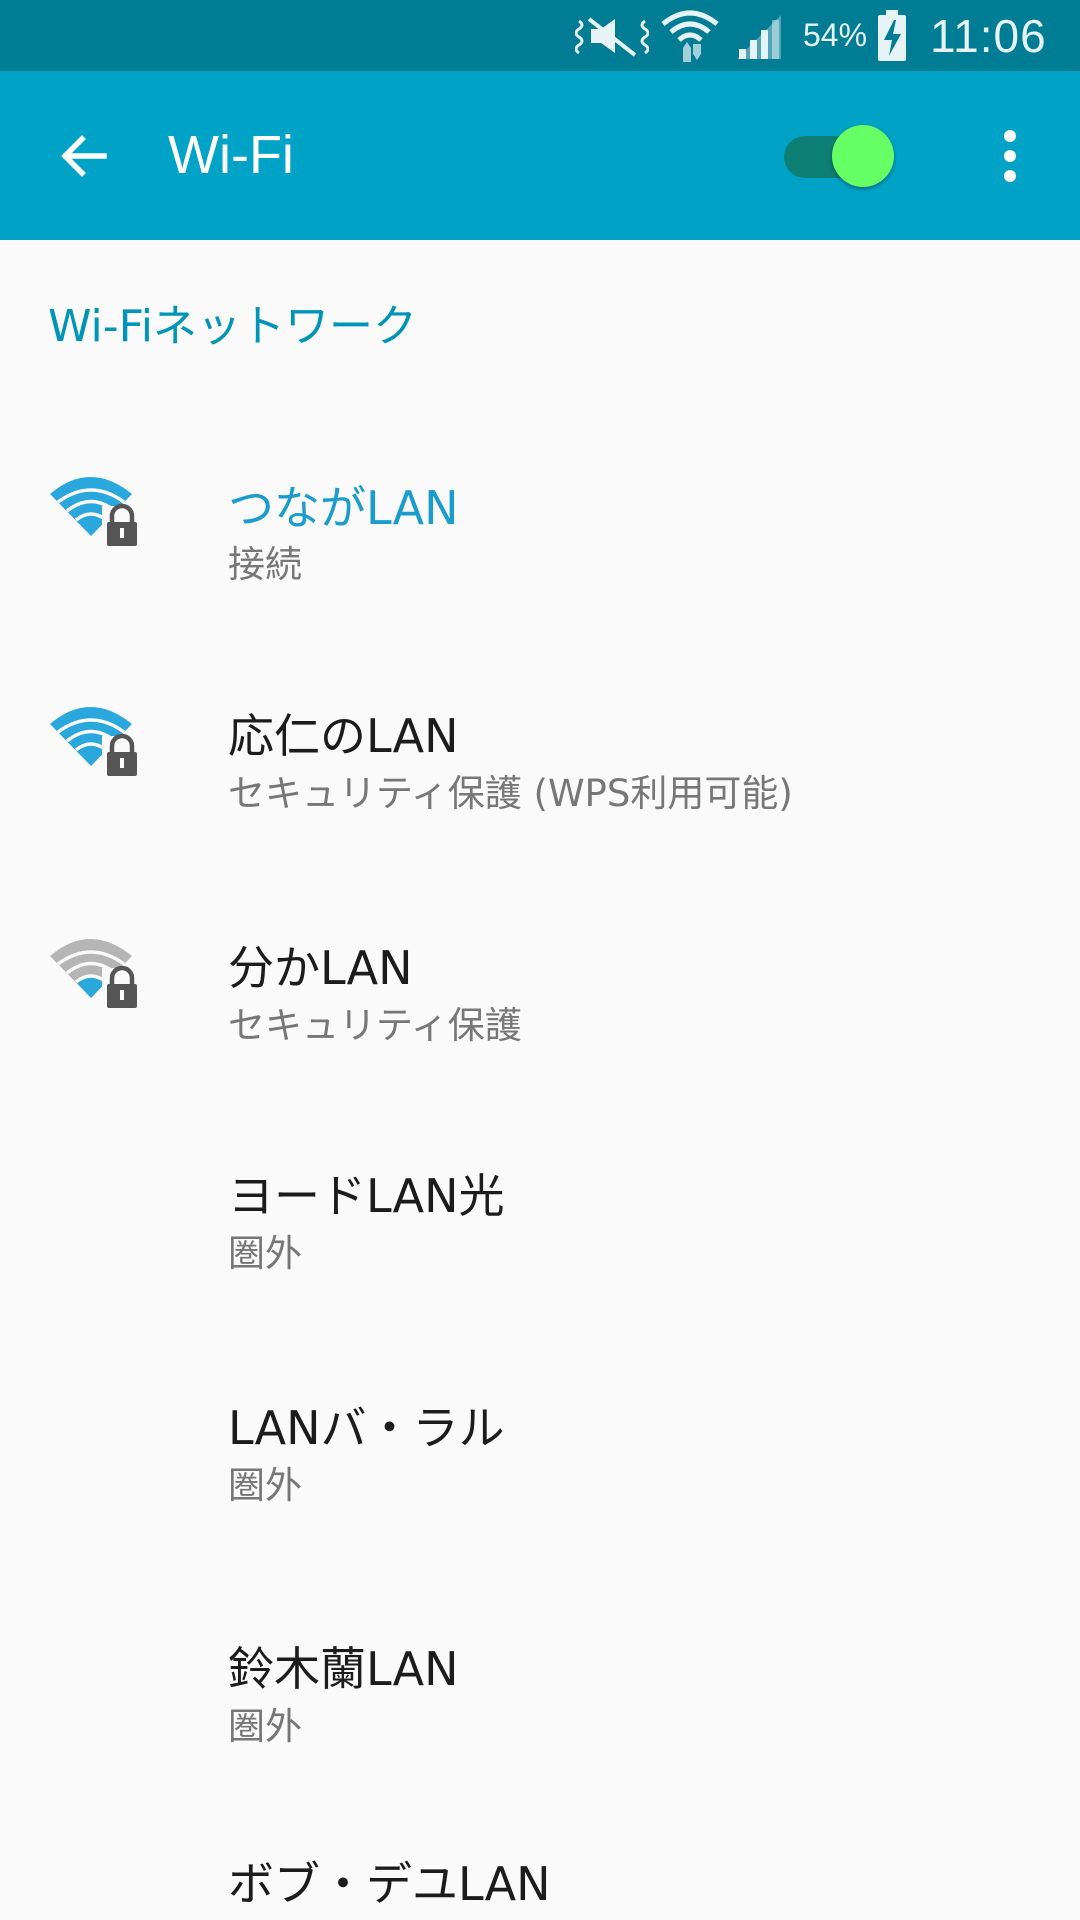  Describe the element at coordinates (540, 510) in the screenshot. I see `network-item: つながLAN 接続` at that location.